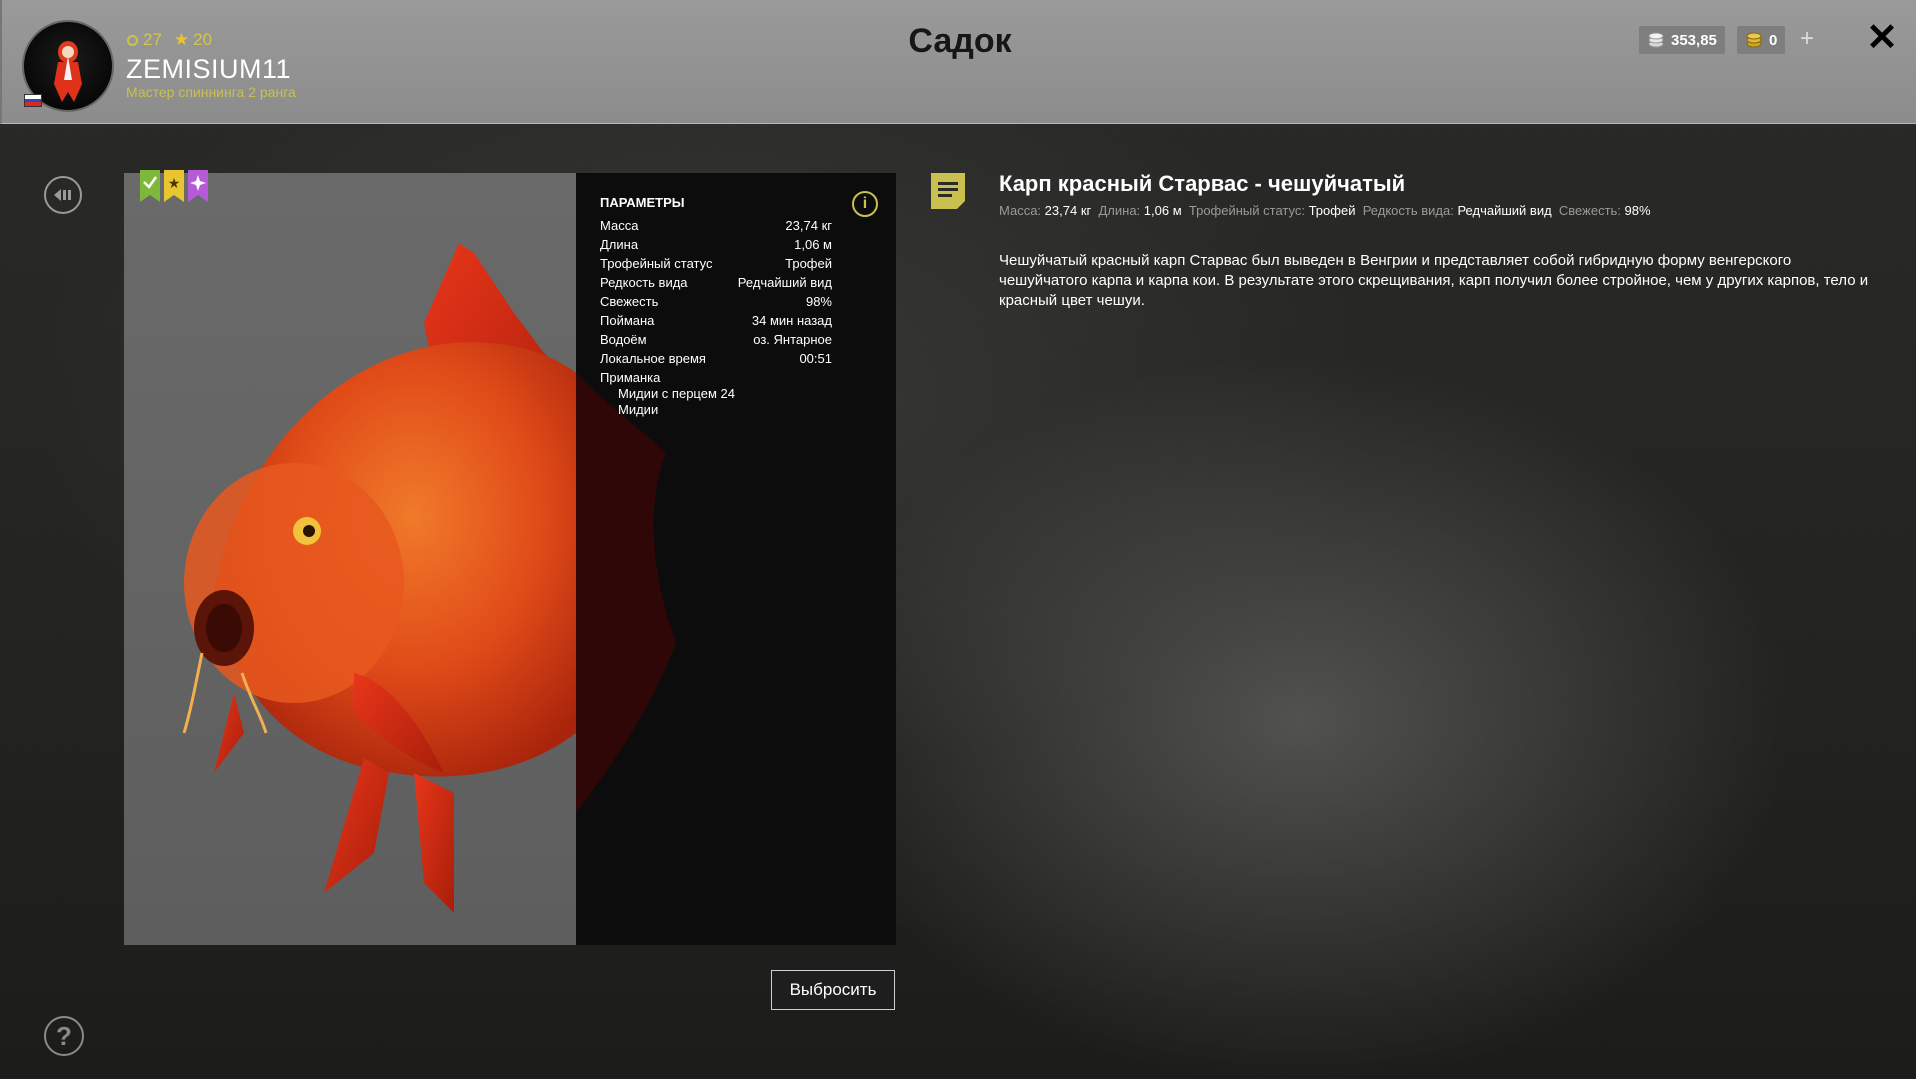 The width and height of the screenshot is (1916, 1079). I want to click on param-value: 00:51, so click(815, 358).